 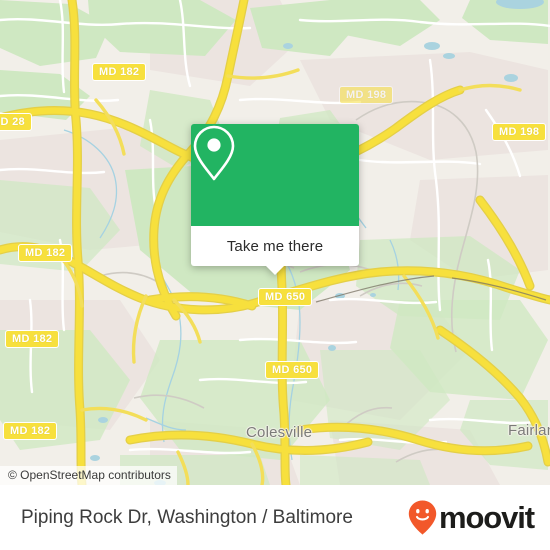 I want to click on road-shield-md650-upper: MD 650, so click(x=285, y=297).